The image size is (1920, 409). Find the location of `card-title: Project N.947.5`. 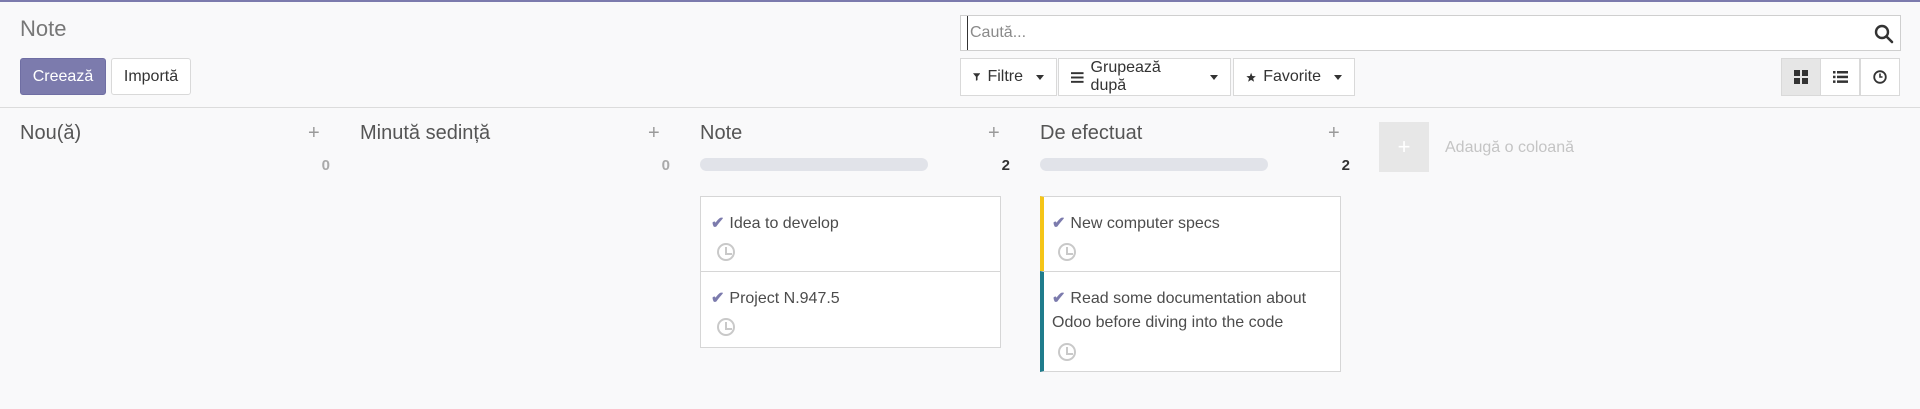

card-title: Project N.947.5 is located at coordinates (784, 298).